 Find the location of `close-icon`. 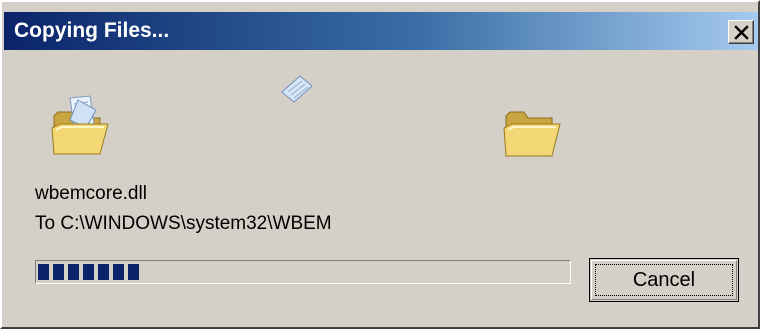

close-icon is located at coordinates (741, 32).